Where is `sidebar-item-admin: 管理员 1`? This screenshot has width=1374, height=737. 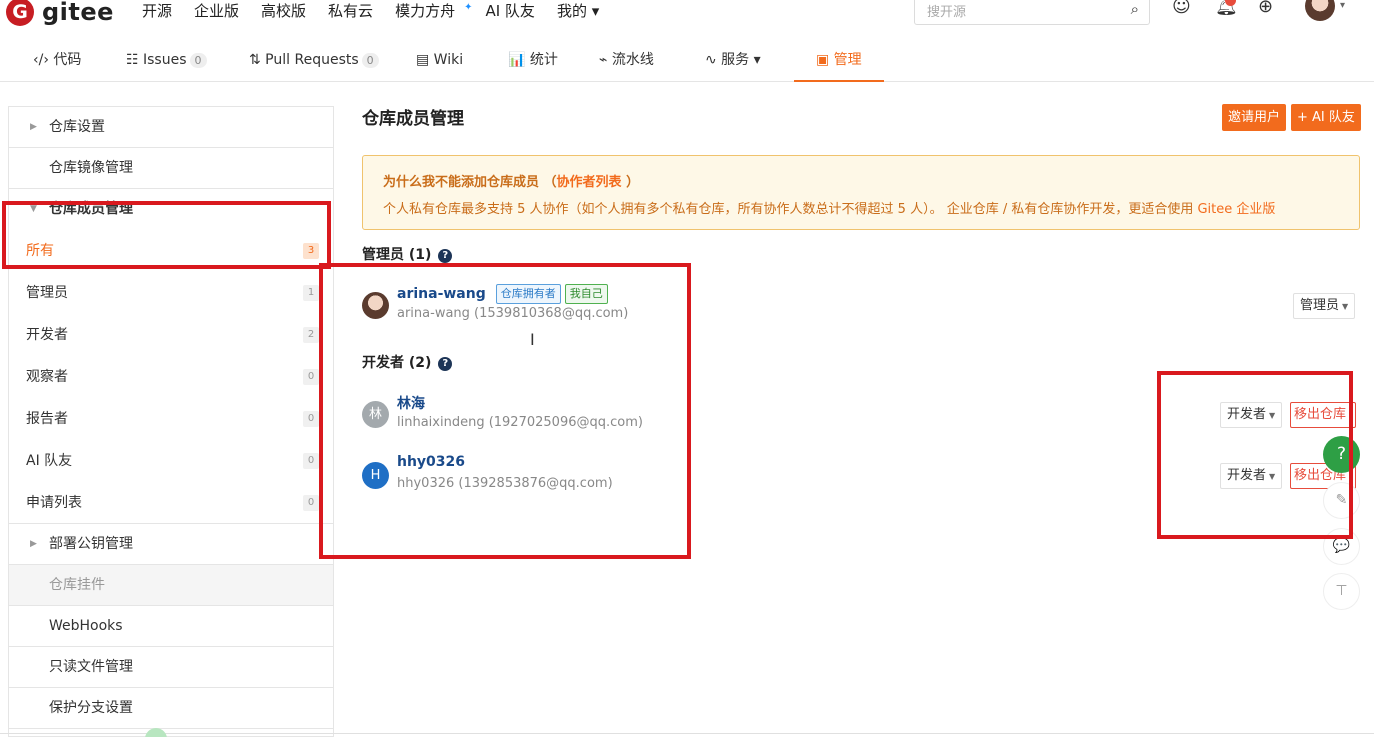 sidebar-item-admin: 管理员 1 is located at coordinates (171, 293).